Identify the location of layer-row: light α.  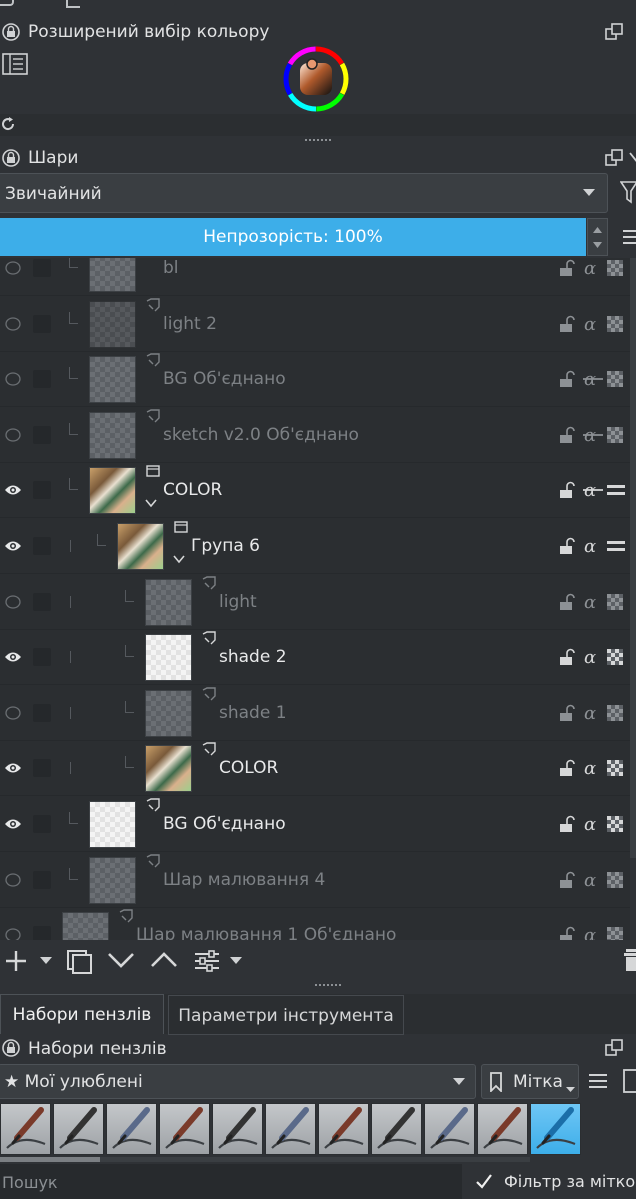
(315, 602).